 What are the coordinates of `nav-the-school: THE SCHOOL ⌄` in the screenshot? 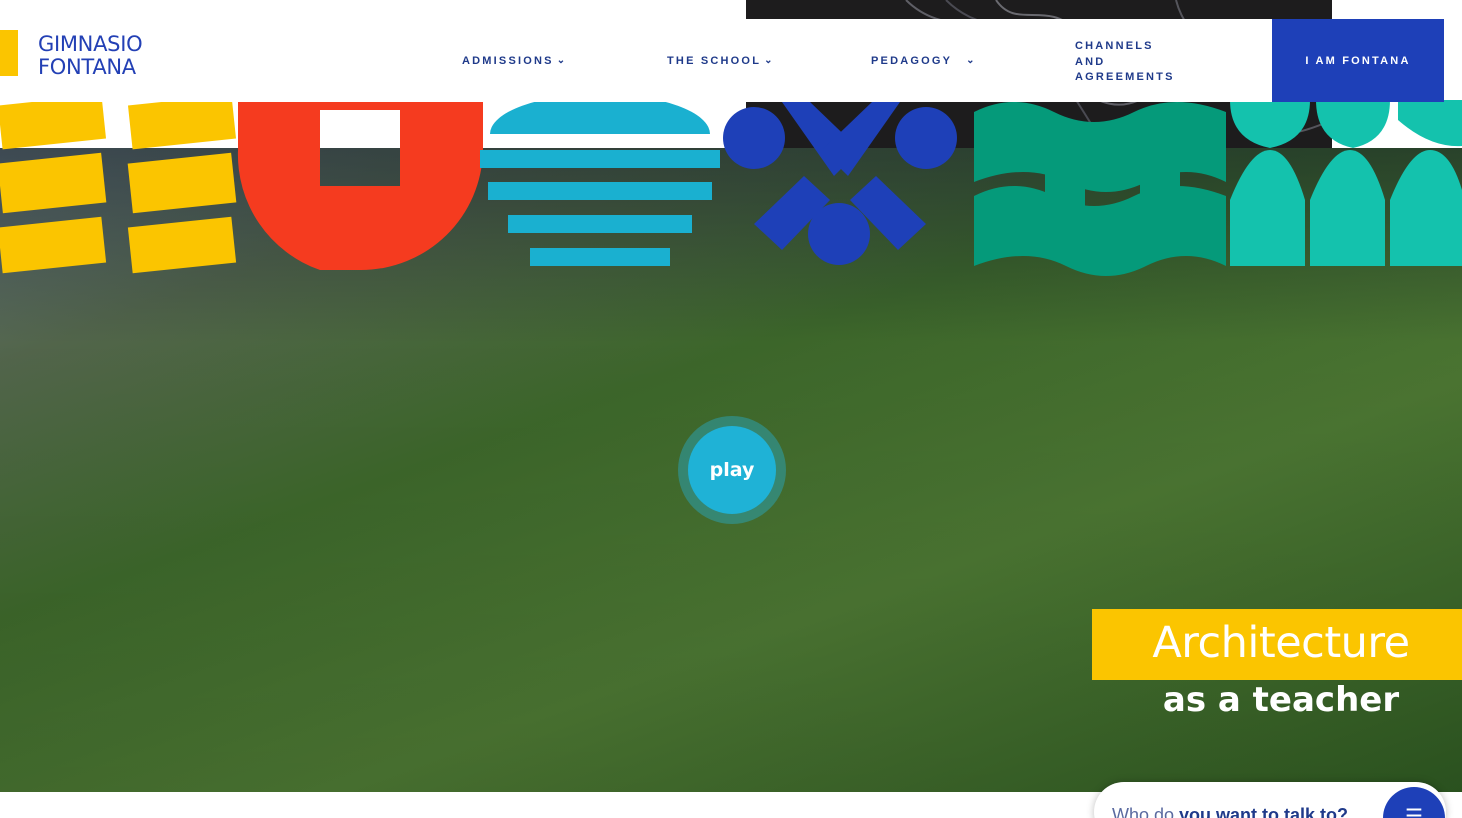 It's located at (720, 60).